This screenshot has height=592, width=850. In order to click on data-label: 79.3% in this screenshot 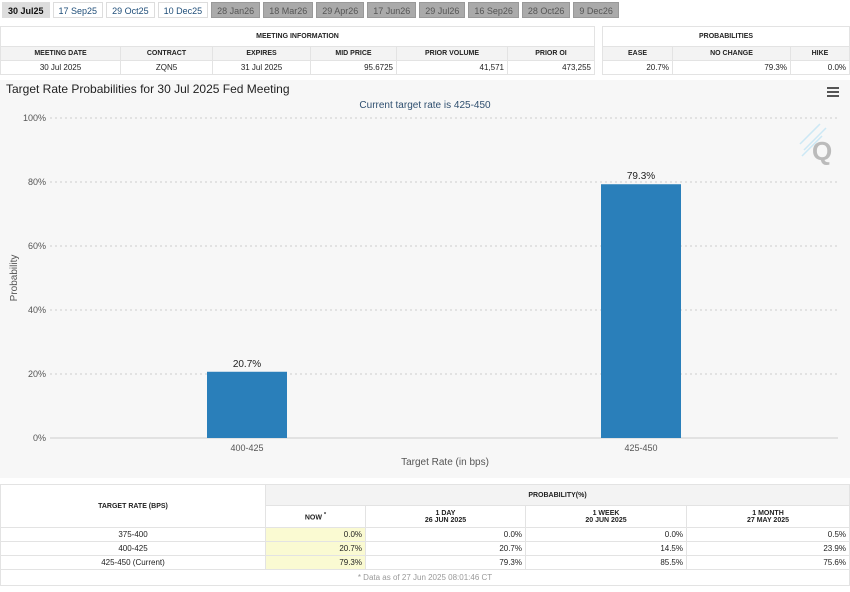, I will do `click(641, 176)`.